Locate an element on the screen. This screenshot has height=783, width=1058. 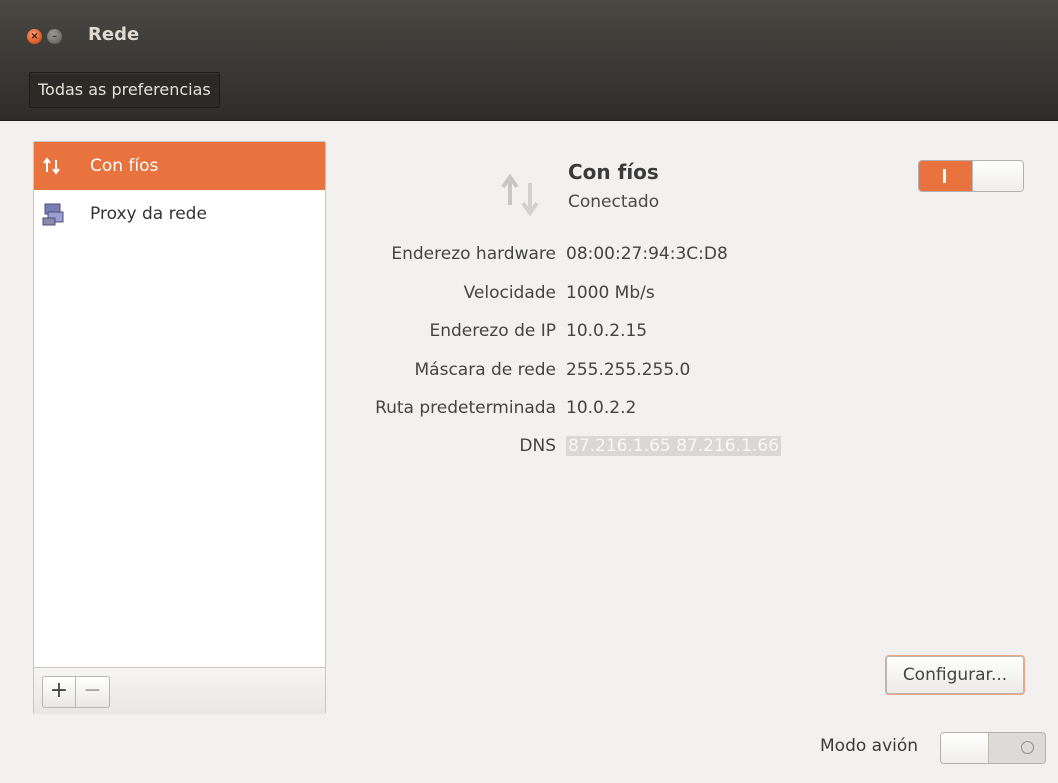
close-window-button: × is located at coordinates (34, 36).